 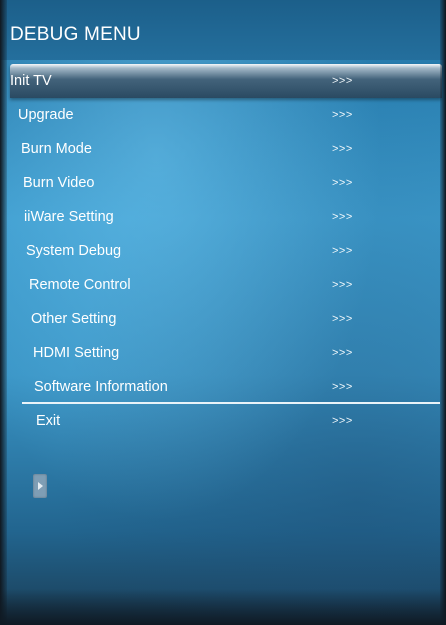 What do you see at coordinates (226, 387) in the screenshot?
I see `menu-item-software-information: Software Information >>>` at bounding box center [226, 387].